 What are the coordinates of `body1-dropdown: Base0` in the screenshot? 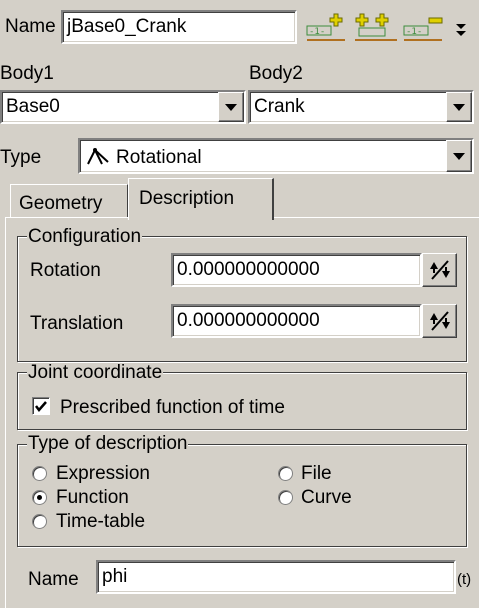 It's located at (123, 107).